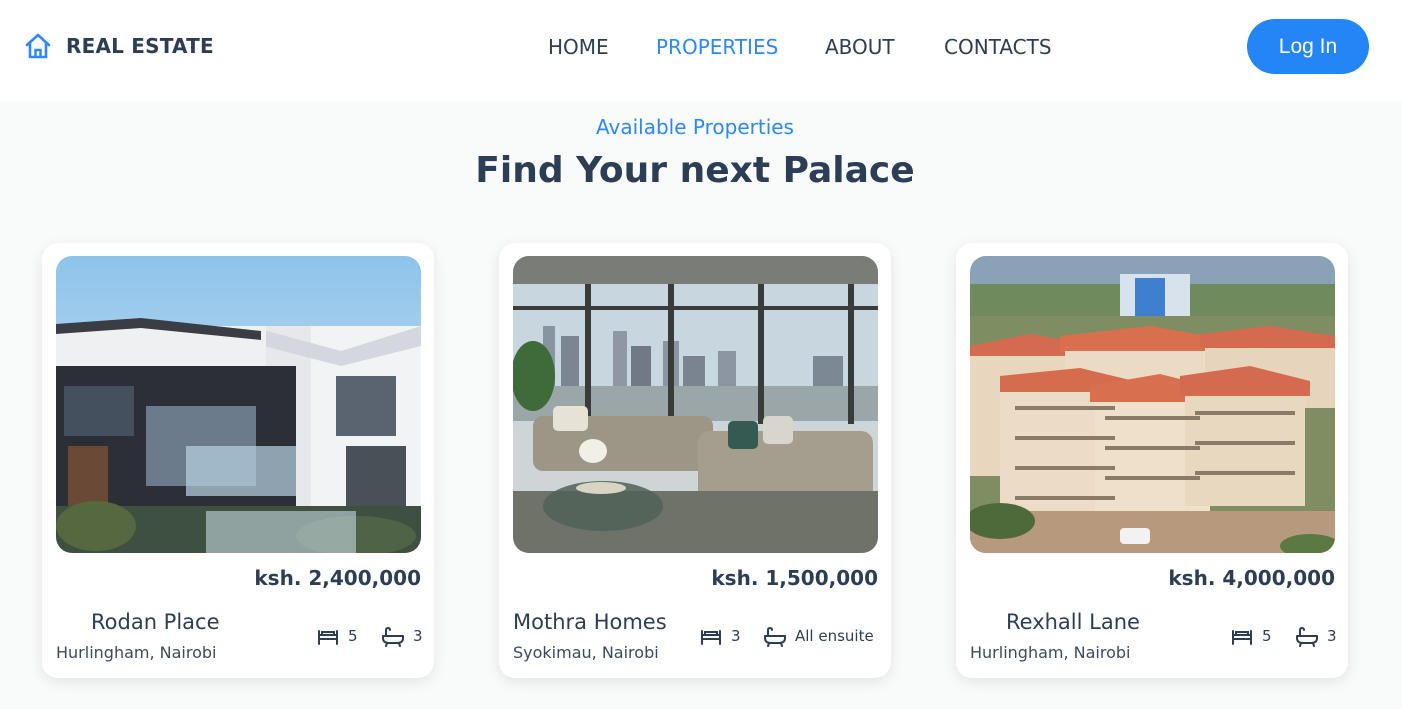  I want to click on bedroom-count: 3, so click(720, 636).